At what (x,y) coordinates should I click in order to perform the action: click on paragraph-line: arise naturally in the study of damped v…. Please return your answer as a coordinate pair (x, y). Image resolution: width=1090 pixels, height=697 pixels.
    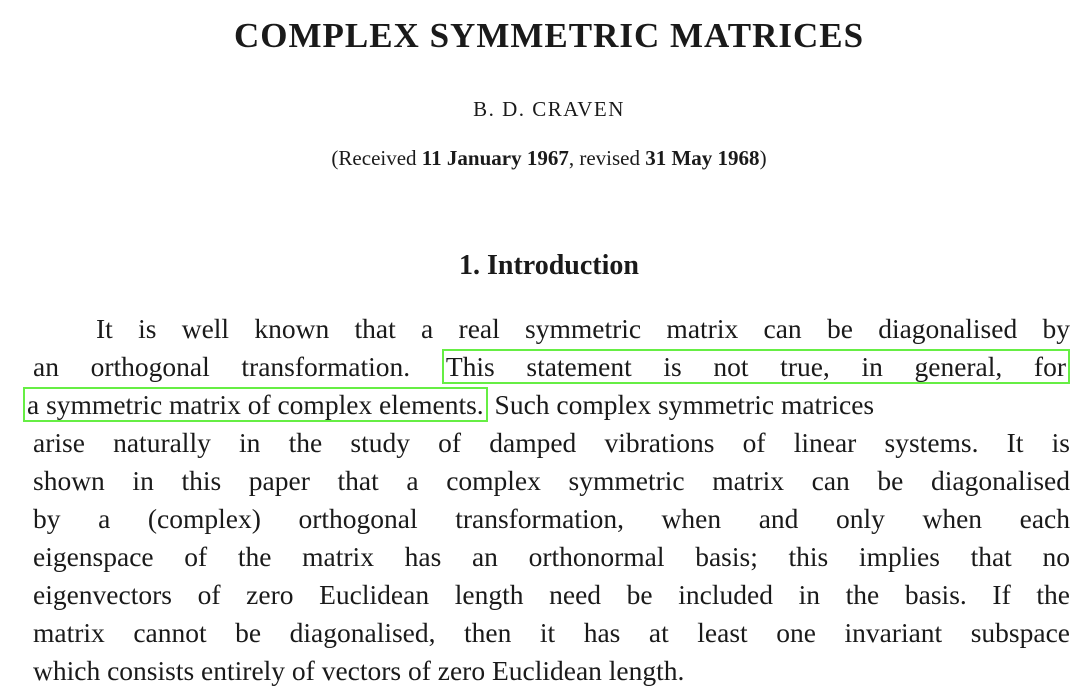
    Looking at the image, I should click on (551, 442).